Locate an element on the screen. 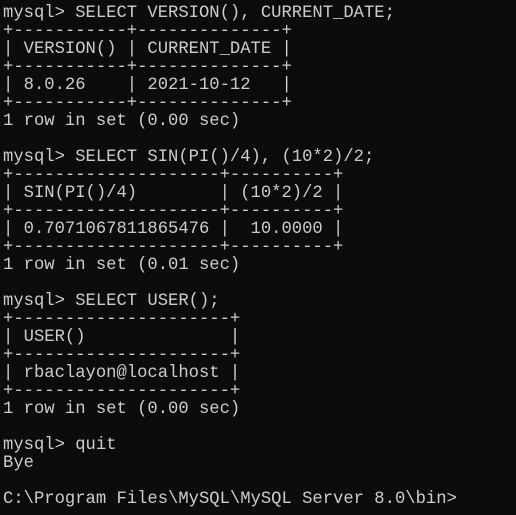  table-header-row: | USER() | is located at coordinates (122, 337).